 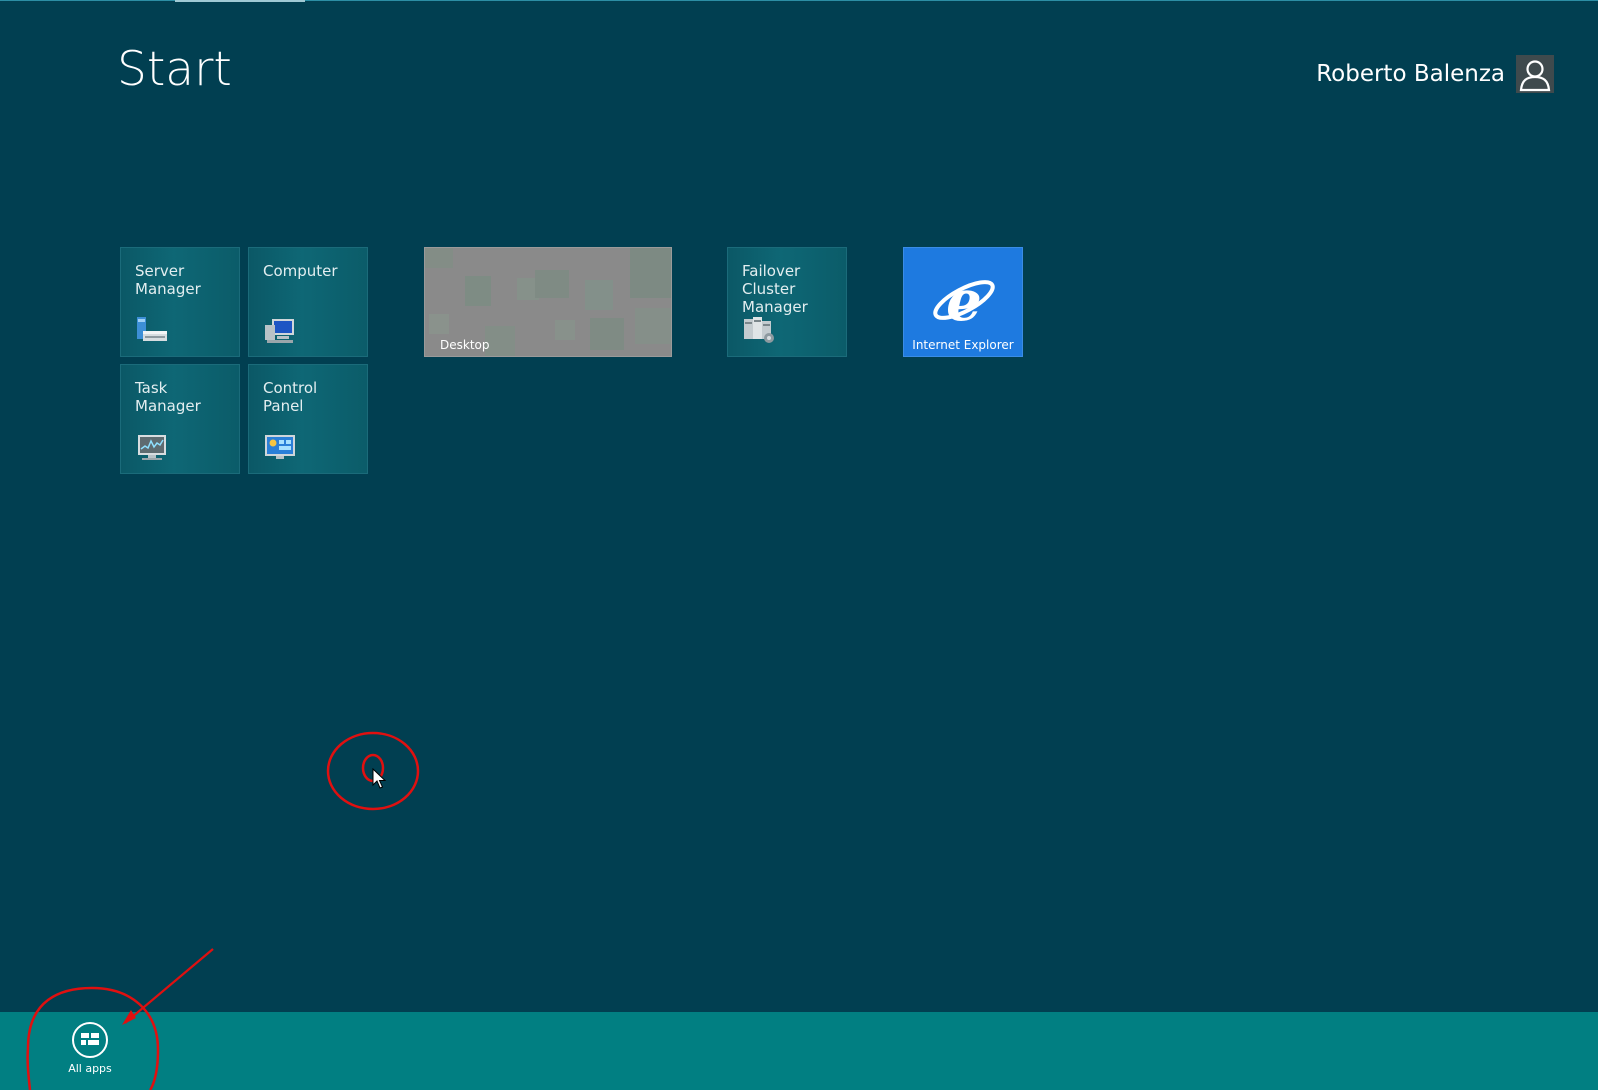 What do you see at coordinates (465, 345) in the screenshot?
I see `tile-label: Desktop` at bounding box center [465, 345].